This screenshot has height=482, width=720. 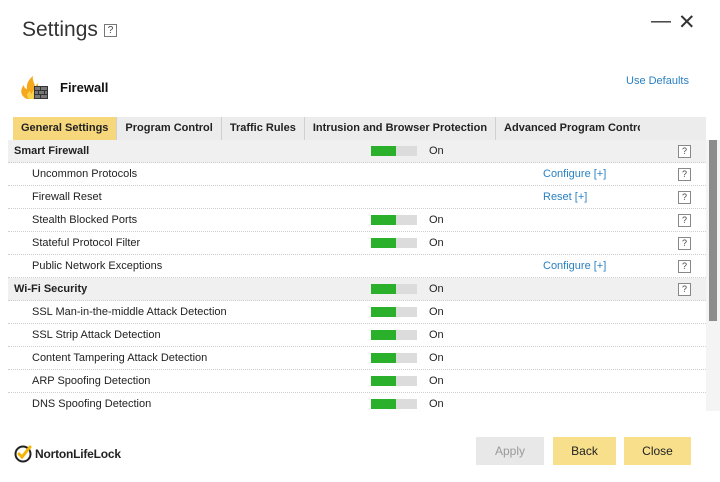 What do you see at coordinates (657, 451) in the screenshot?
I see `close-button: Close` at bounding box center [657, 451].